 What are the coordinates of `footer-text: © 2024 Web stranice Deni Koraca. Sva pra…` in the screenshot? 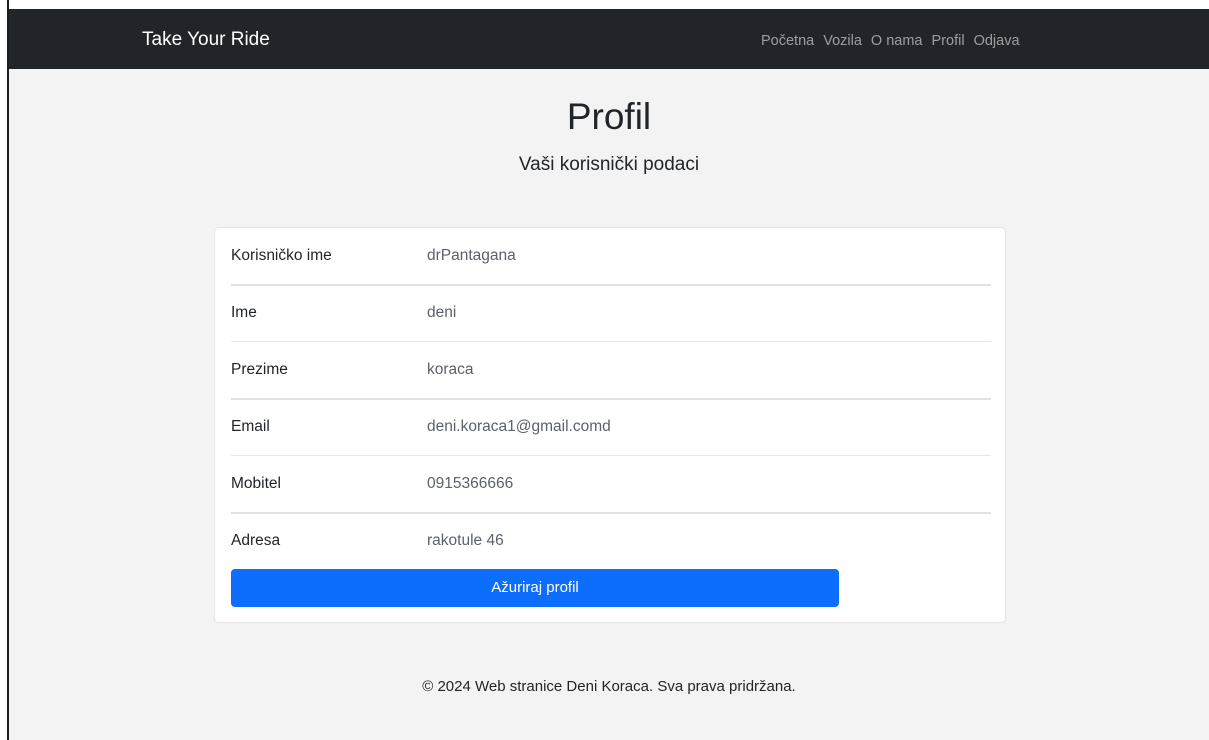 It's located at (609, 686).